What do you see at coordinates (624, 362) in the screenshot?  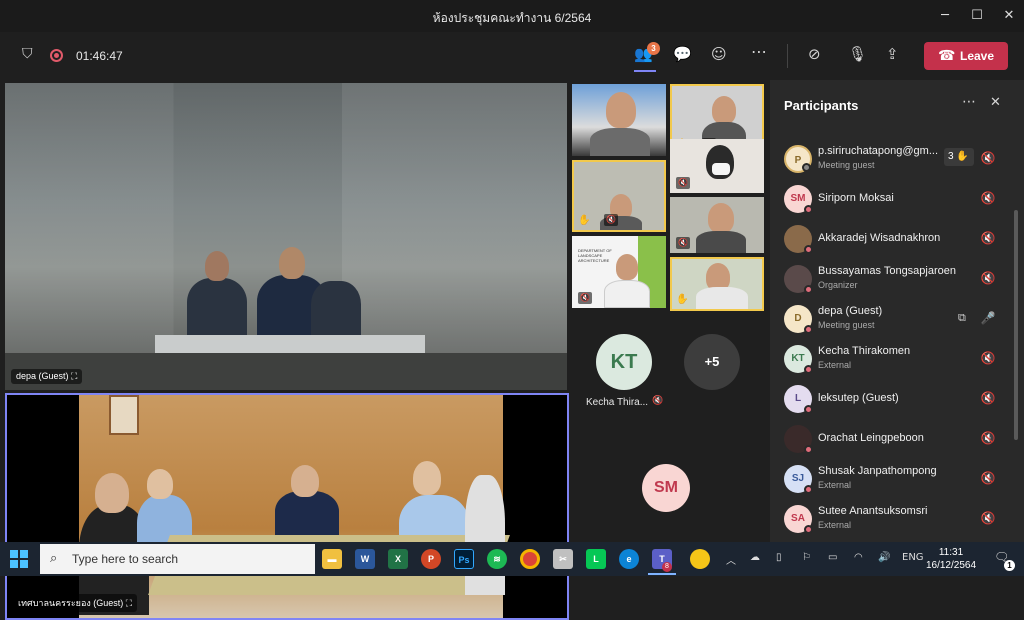 I see `participant-tile-avatar: KT` at bounding box center [624, 362].